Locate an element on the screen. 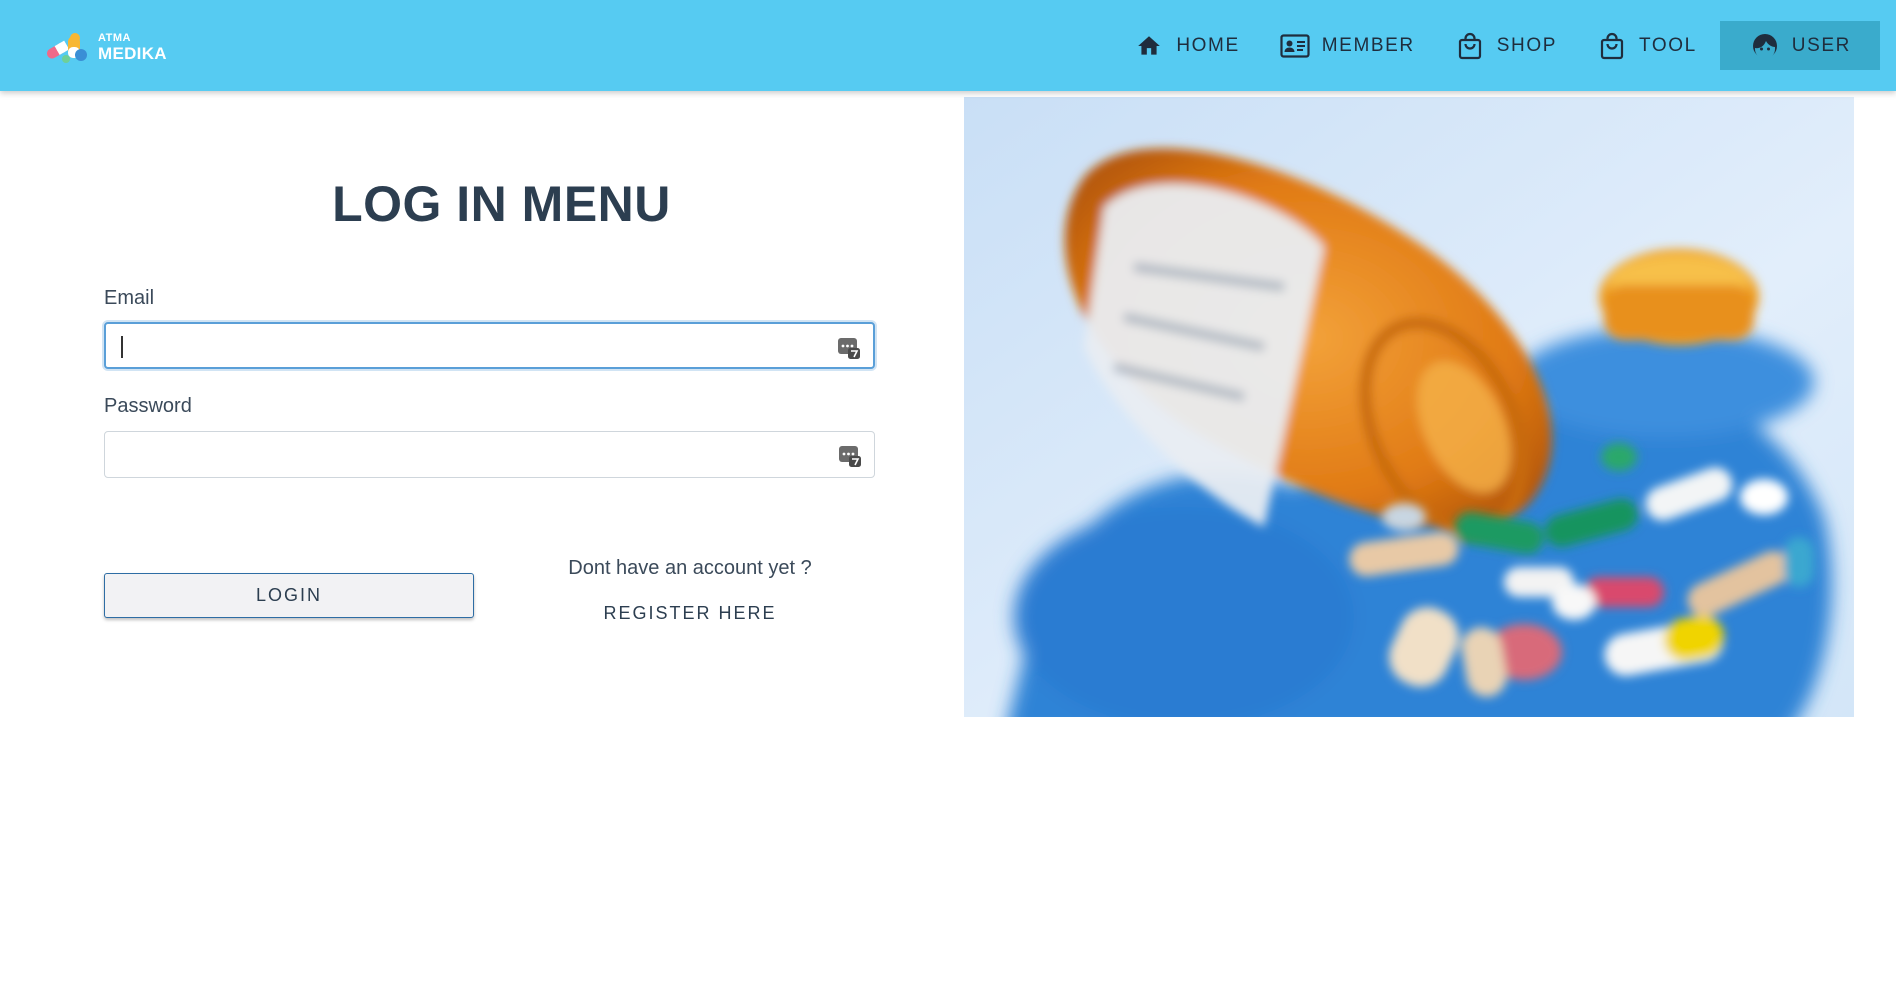  logo-top-text: ATMA is located at coordinates (114, 37).